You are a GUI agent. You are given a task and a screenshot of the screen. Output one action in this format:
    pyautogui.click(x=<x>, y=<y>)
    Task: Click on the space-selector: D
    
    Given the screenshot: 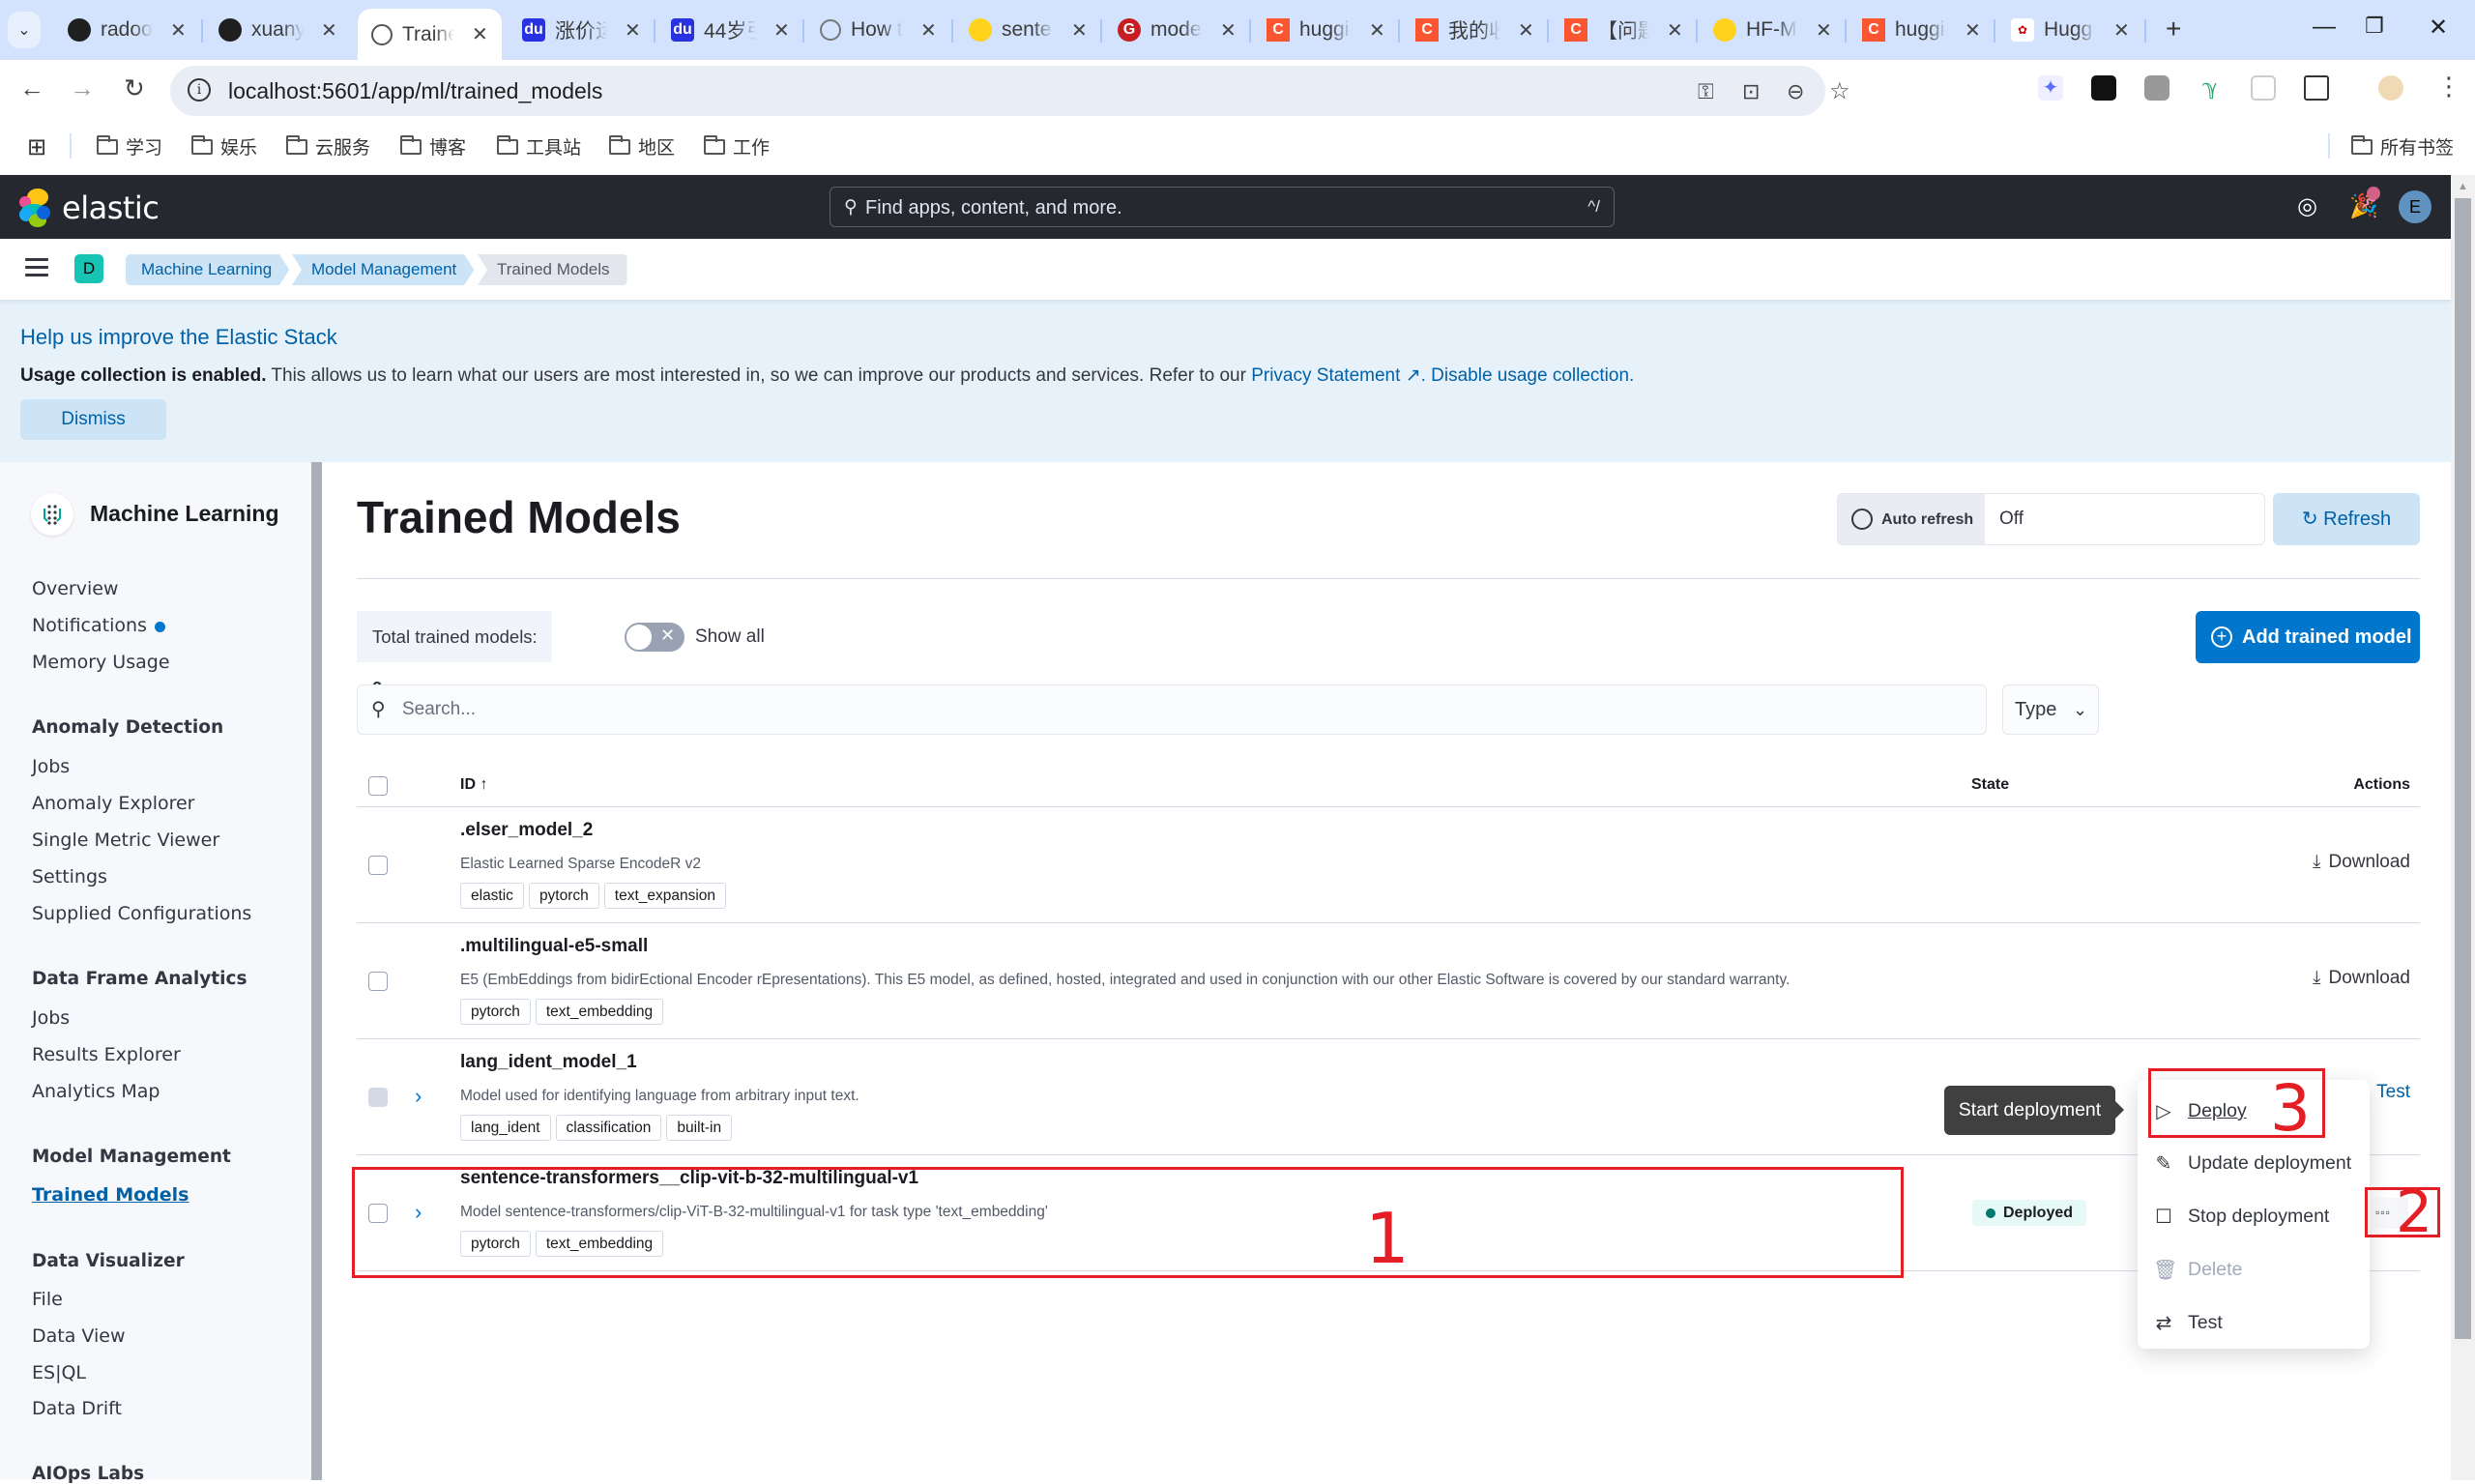 What is the action you would take?
    pyautogui.click(x=88, y=268)
    